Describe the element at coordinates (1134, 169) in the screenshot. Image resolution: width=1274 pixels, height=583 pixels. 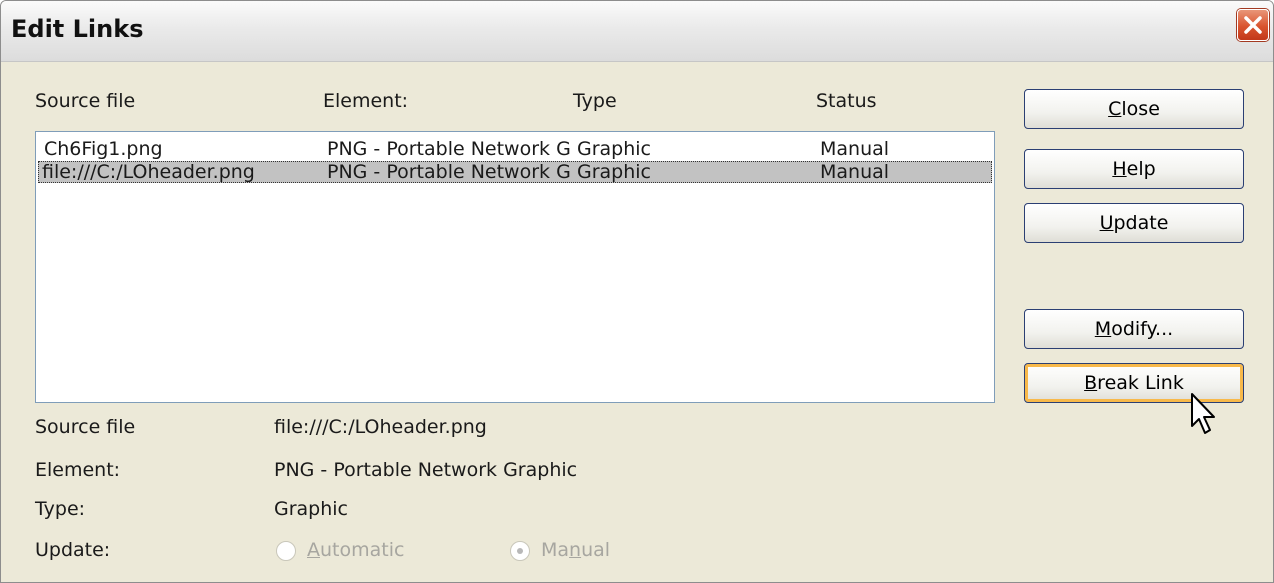
I see `help-button: Help` at that location.